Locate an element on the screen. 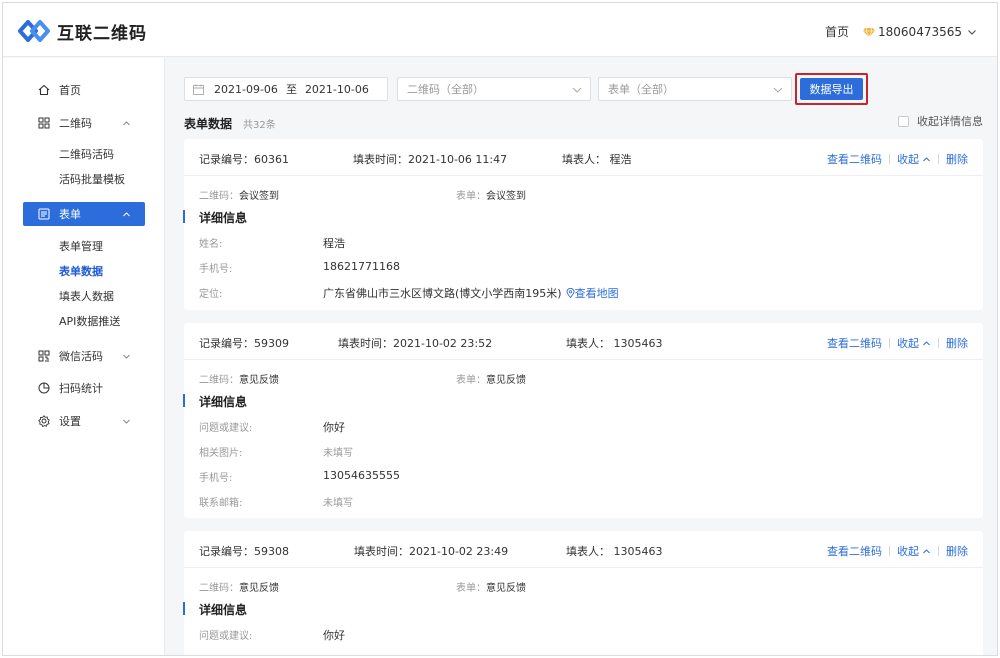  date-end: 2021-10-06 is located at coordinates (337, 89).